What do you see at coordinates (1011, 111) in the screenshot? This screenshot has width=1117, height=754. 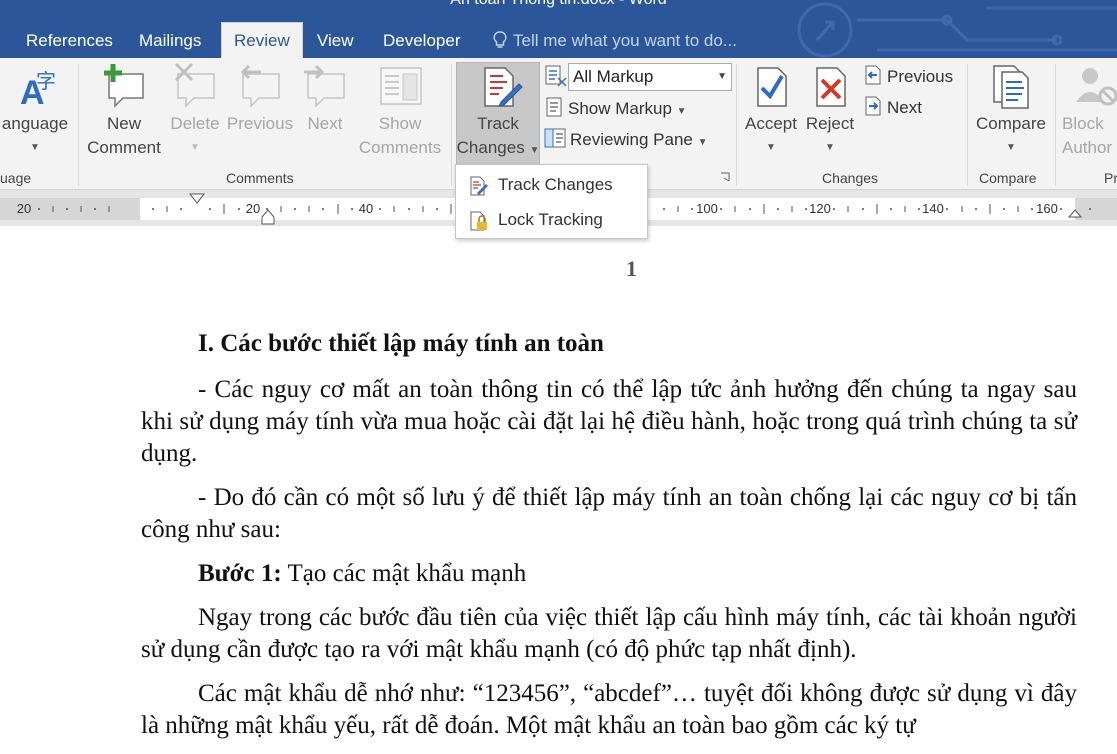 I see `compare-button: Compare ▼` at bounding box center [1011, 111].